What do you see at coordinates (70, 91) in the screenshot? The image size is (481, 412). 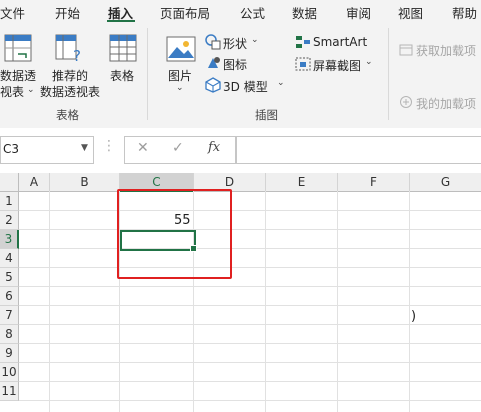 I see `recommended-pivot-label-2: 数据透视表` at bounding box center [70, 91].